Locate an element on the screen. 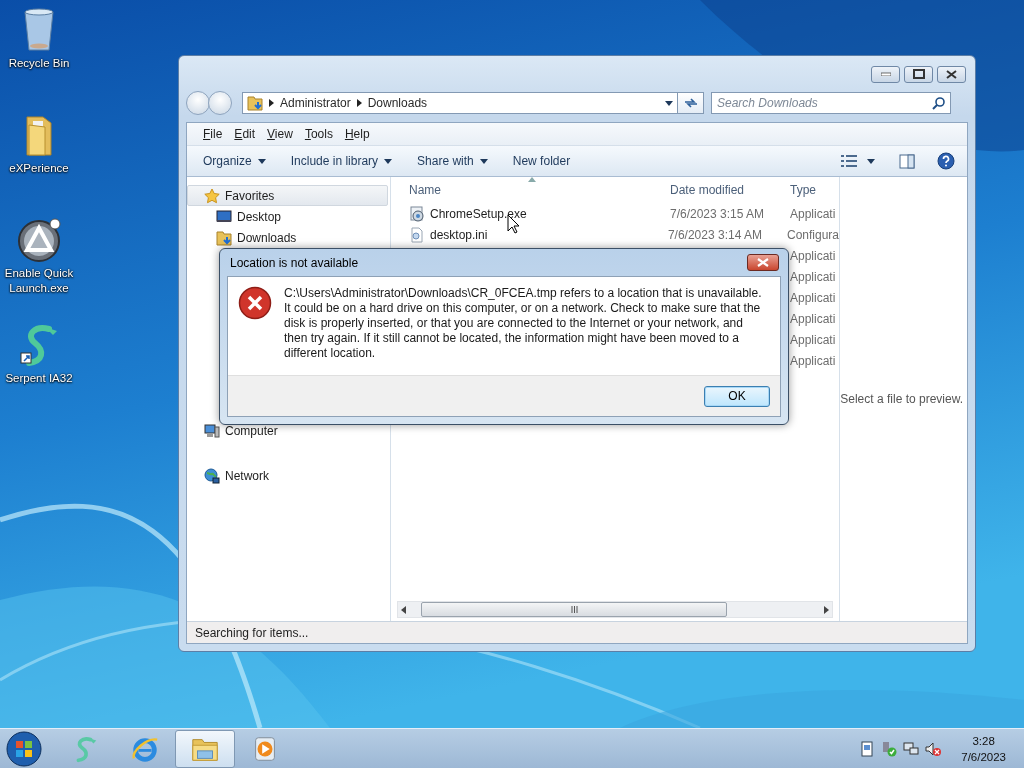  scroll-left-icon is located at coordinates (403, 609).